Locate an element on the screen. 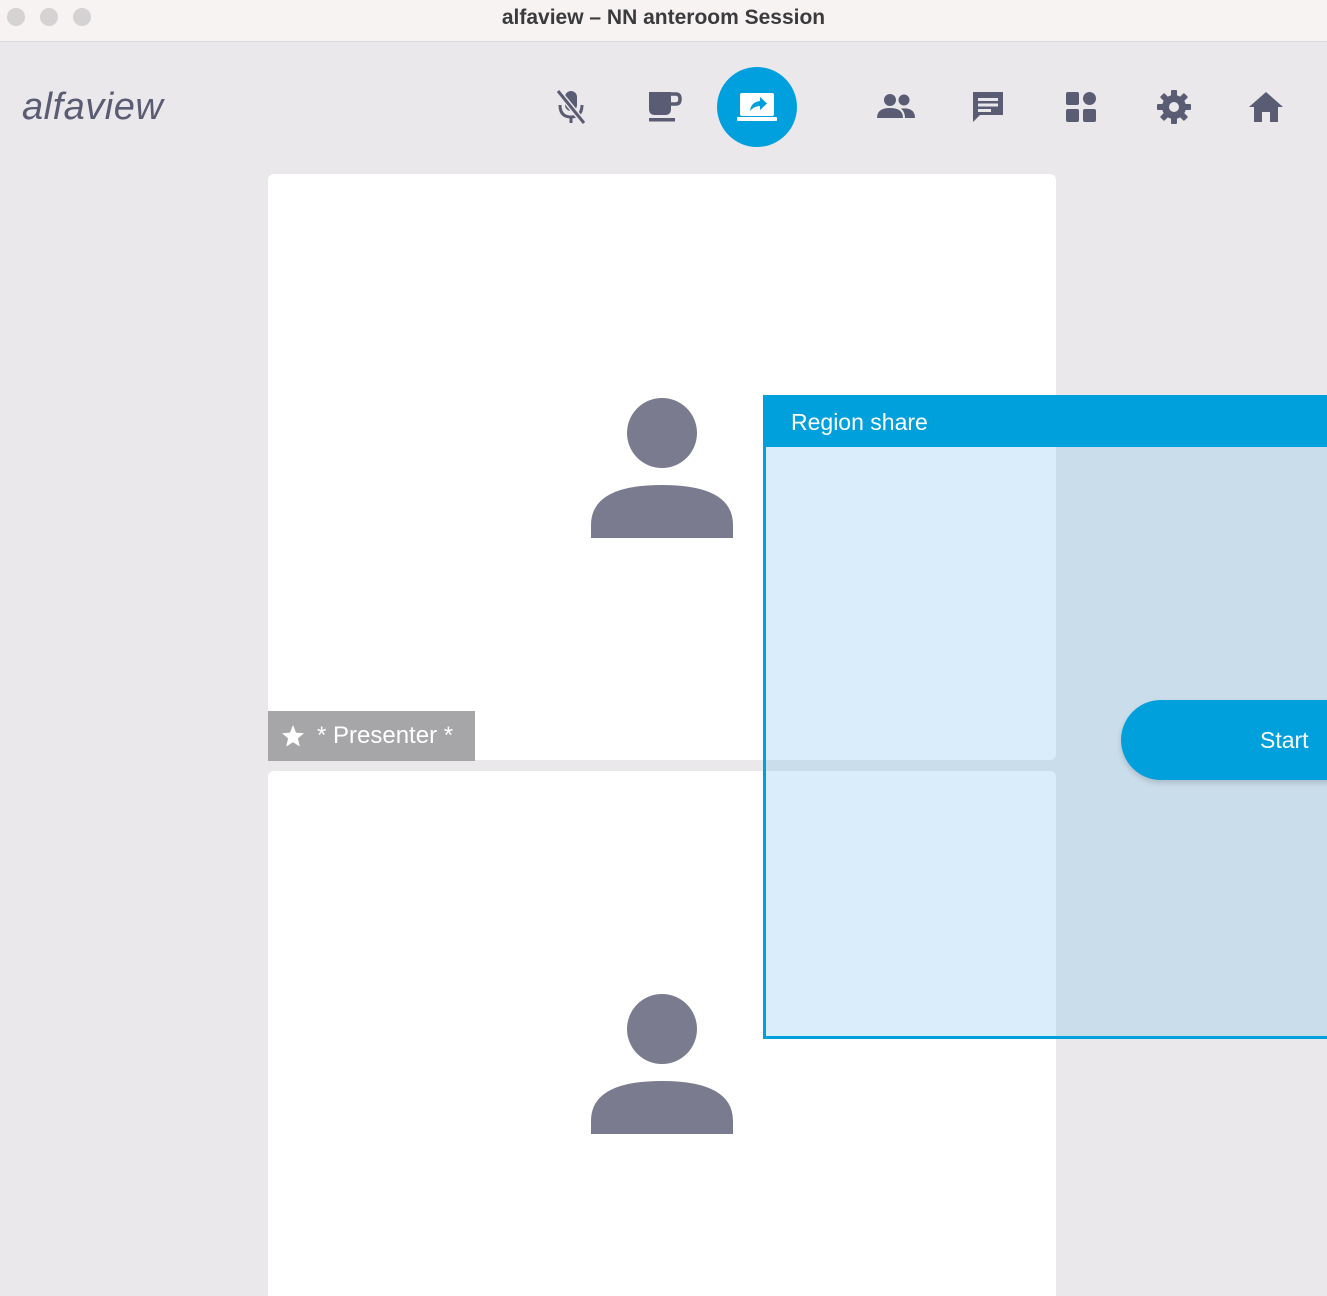  mic-off-icon is located at coordinates (571, 107).